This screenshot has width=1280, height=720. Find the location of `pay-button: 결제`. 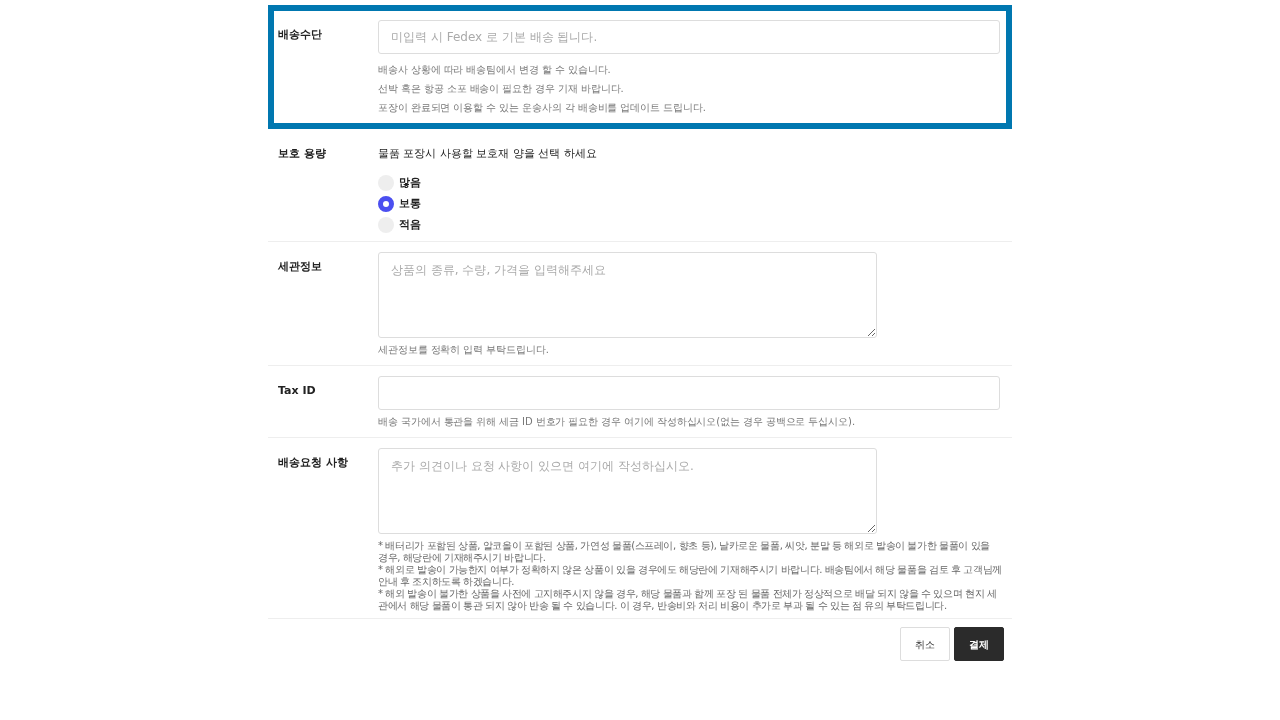

pay-button: 결제 is located at coordinates (979, 644).